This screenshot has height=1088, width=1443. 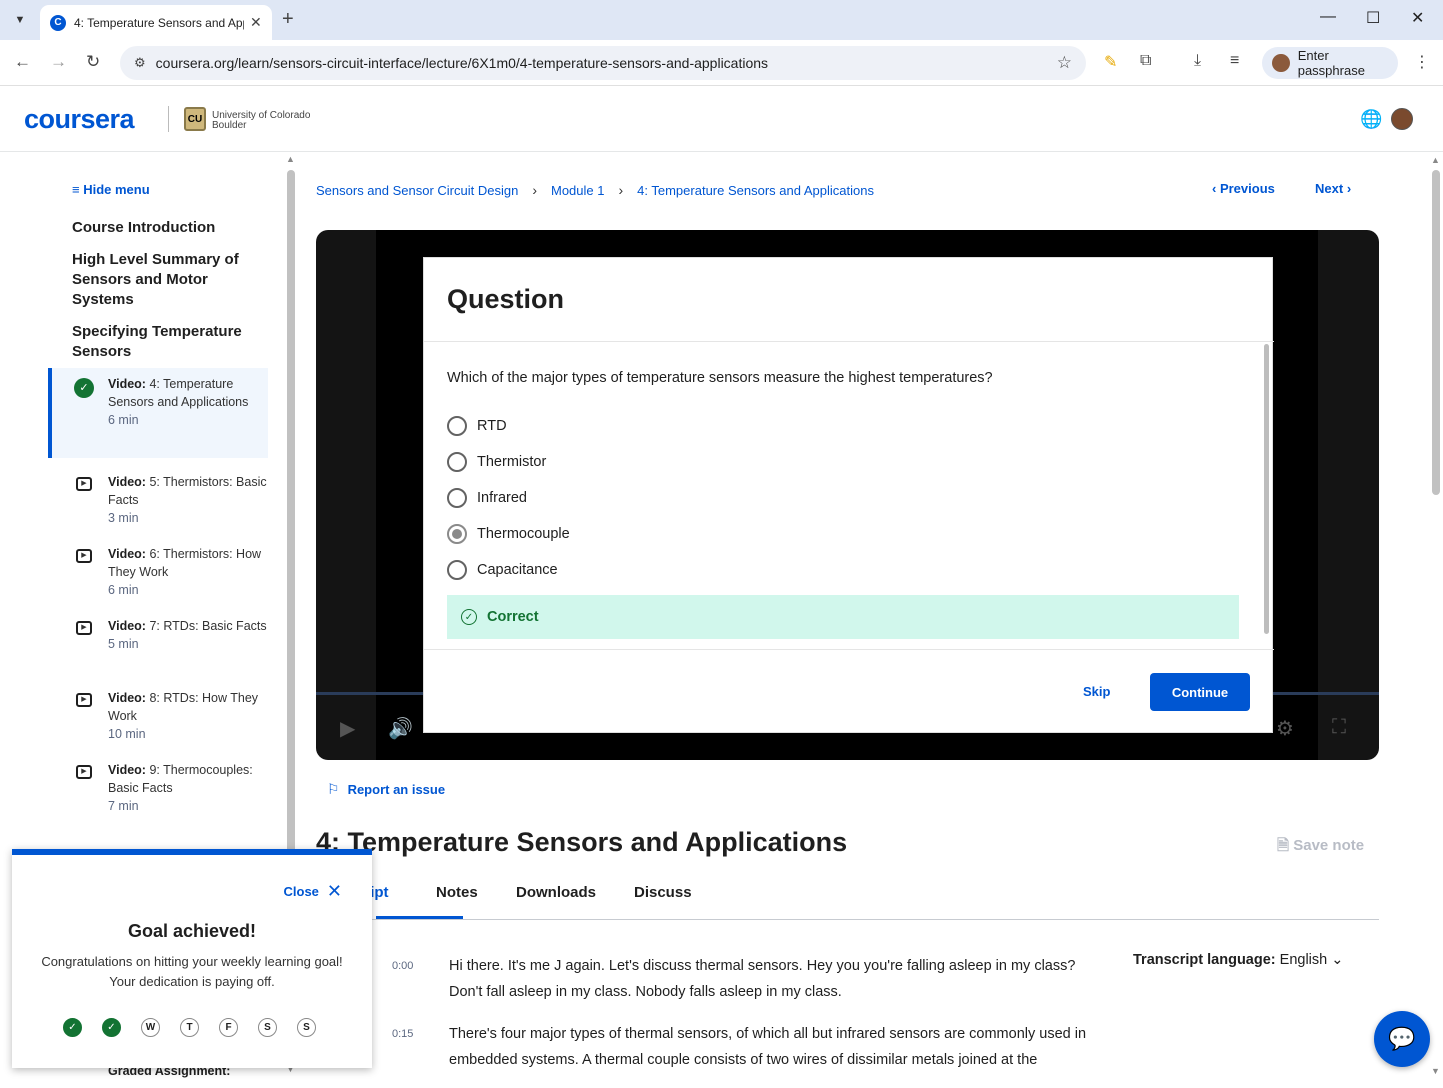 I want to click on tab-downloads: Downloads, so click(x=556, y=892).